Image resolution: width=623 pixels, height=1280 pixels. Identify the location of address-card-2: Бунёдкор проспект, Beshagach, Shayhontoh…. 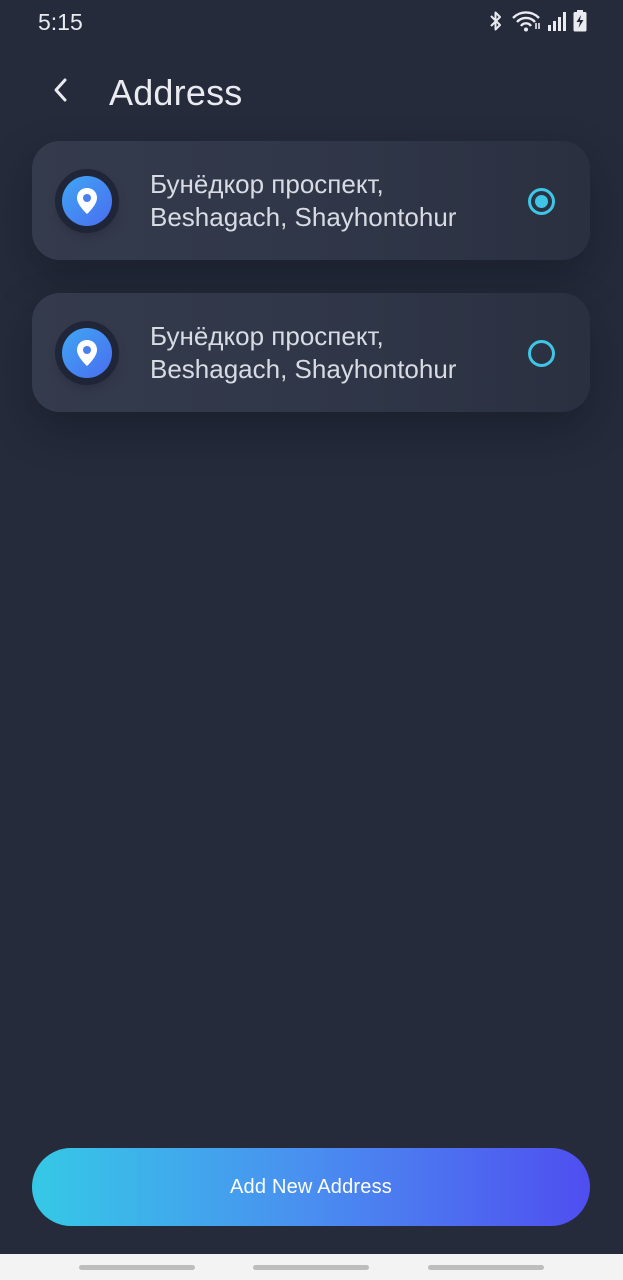
(311, 352).